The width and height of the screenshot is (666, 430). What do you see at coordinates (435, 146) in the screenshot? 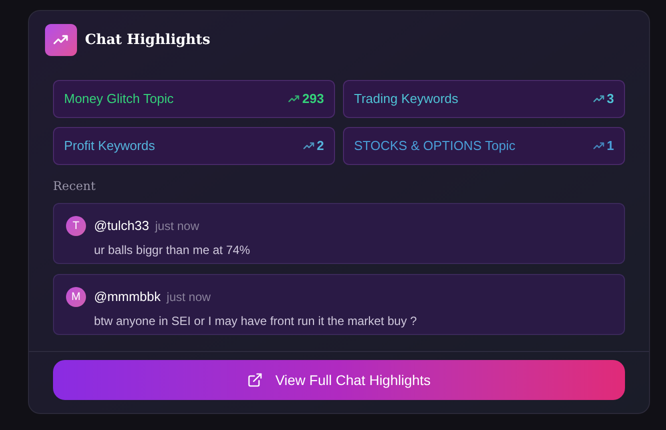
I see `topic-label: STOCKS & OPTIONS Topic` at bounding box center [435, 146].